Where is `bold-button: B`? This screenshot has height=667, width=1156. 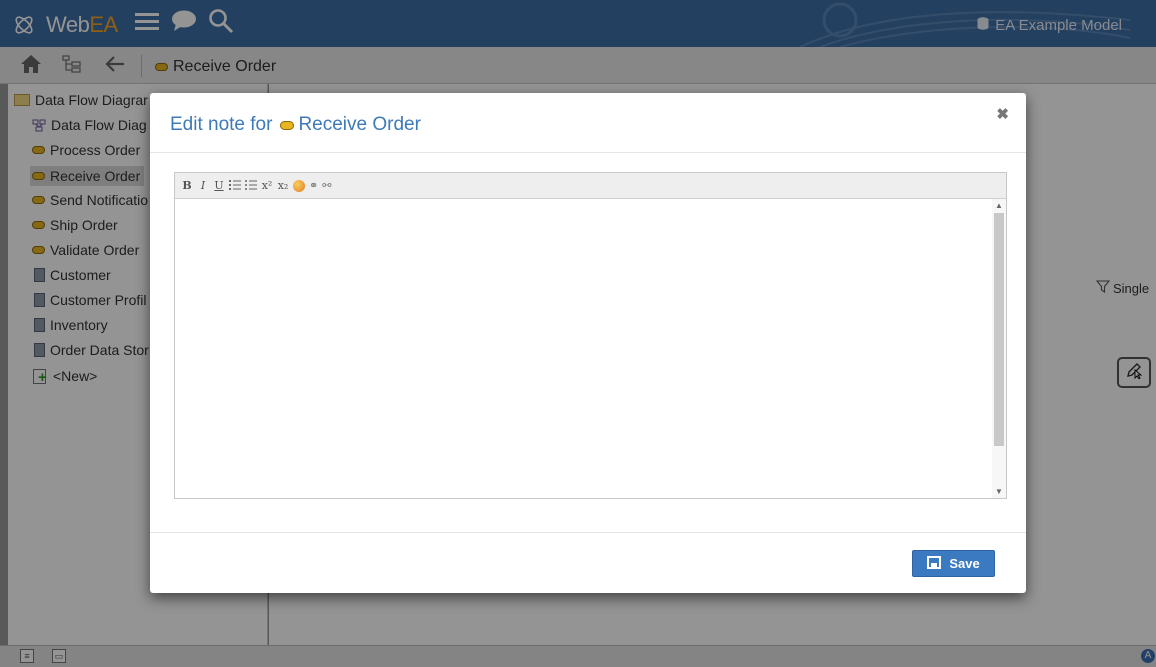 bold-button: B is located at coordinates (187, 185).